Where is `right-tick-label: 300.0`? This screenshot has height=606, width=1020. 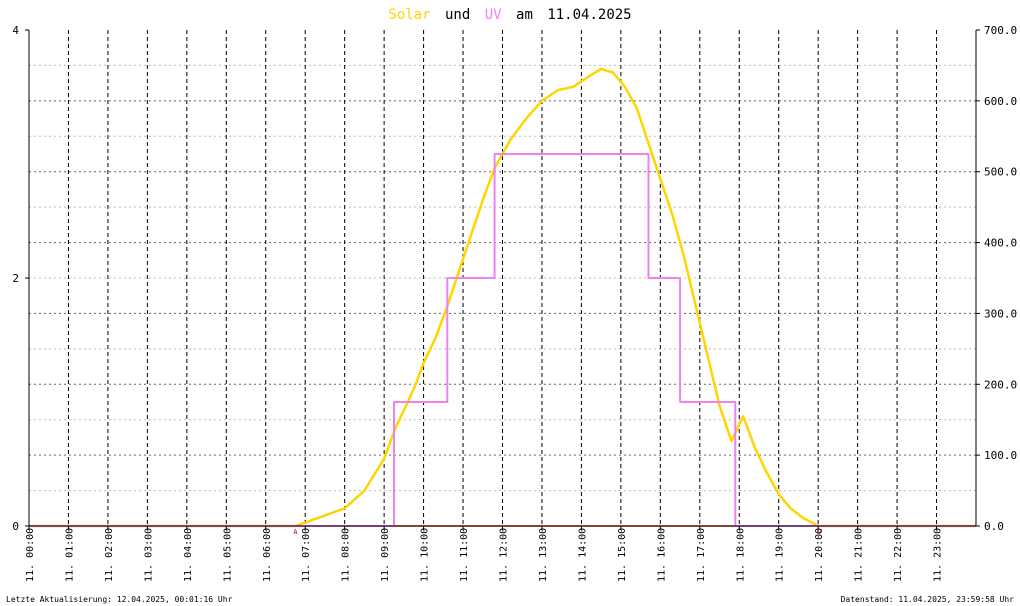 right-tick-label: 300.0 is located at coordinates (1000, 313).